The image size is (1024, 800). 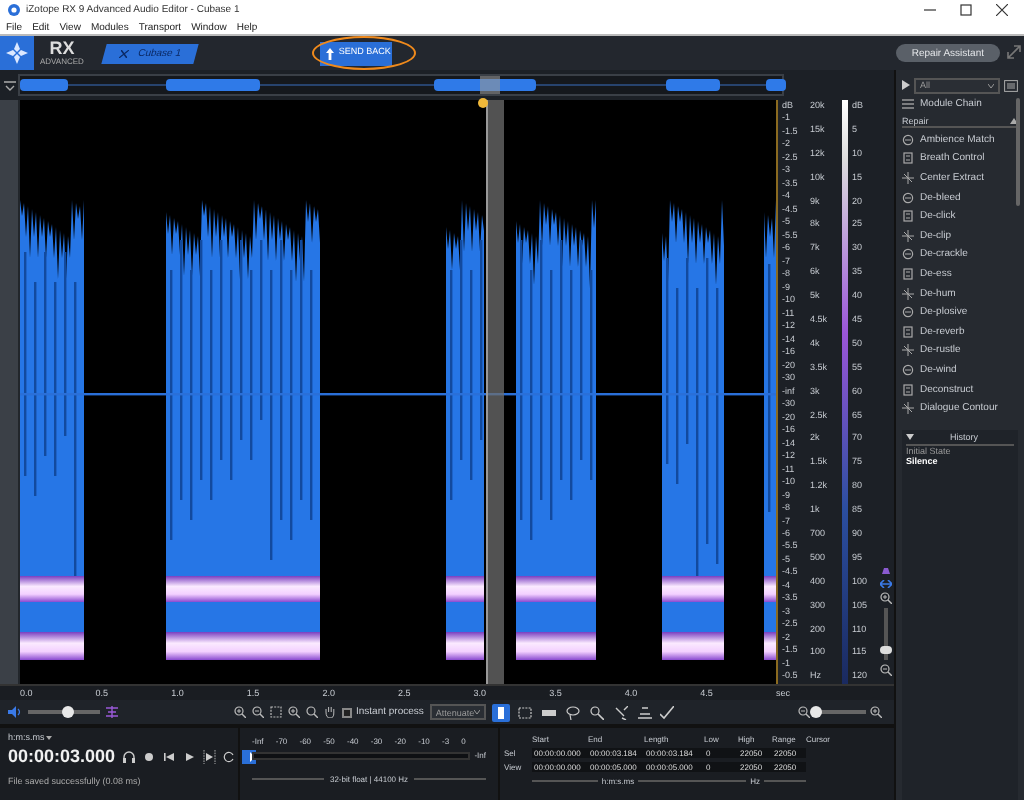 What do you see at coordinates (62, 49) in the screenshot?
I see `logo-text: RX` at bounding box center [62, 49].